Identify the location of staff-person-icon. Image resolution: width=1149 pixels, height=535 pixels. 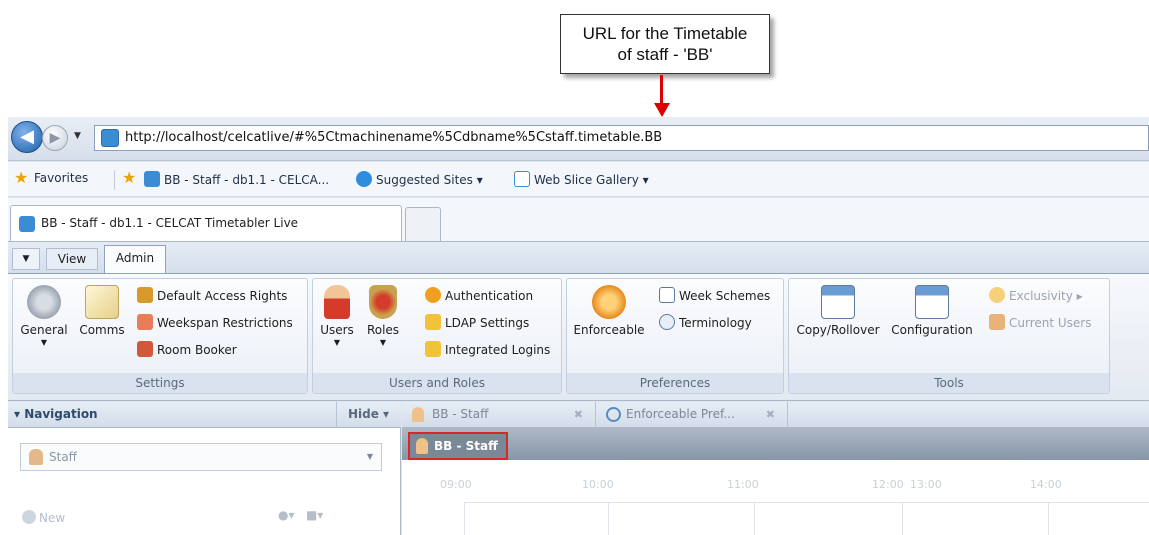
(36, 457).